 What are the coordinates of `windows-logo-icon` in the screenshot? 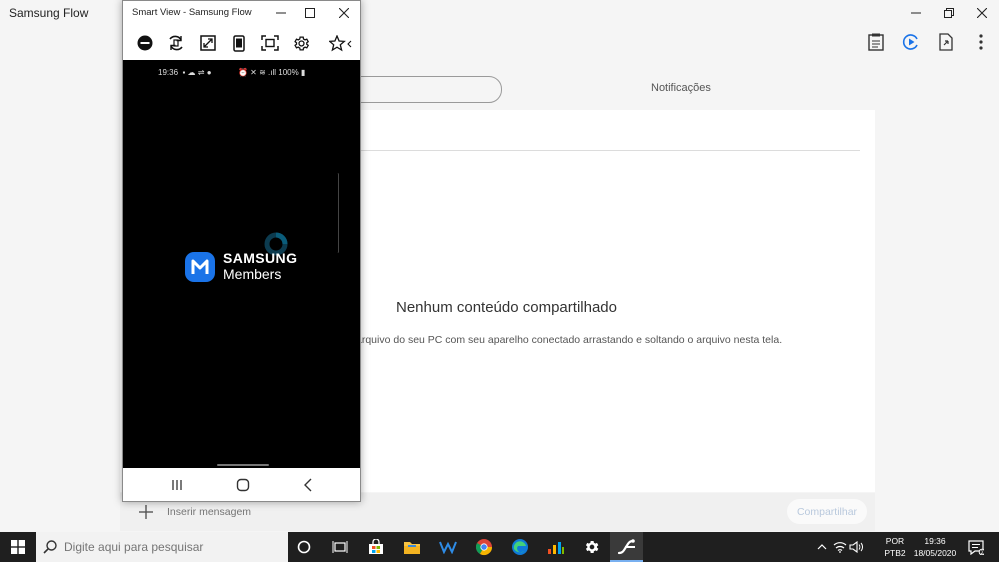 It's located at (18, 547).